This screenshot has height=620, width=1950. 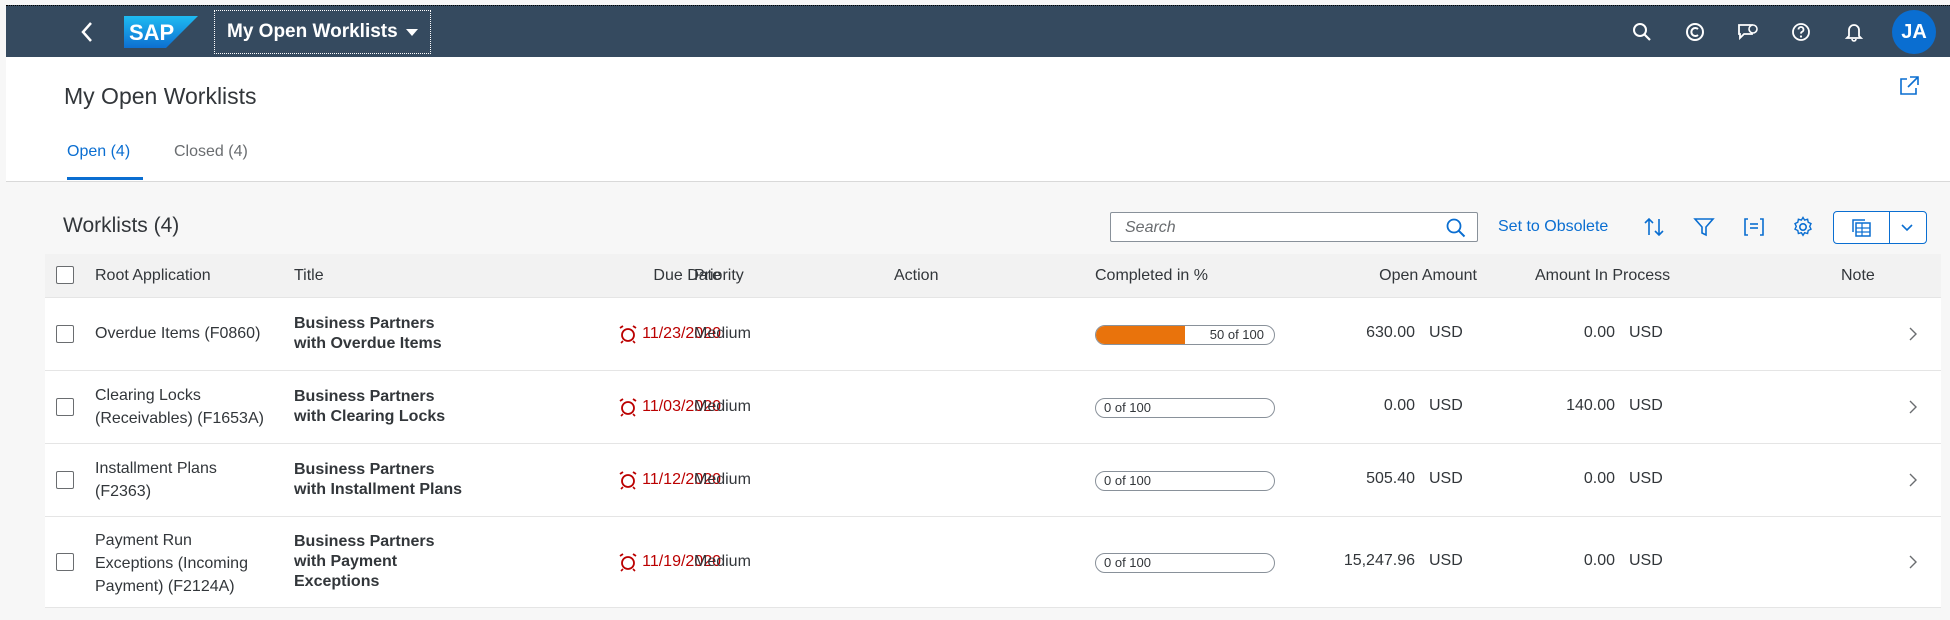 What do you see at coordinates (1854, 32) in the screenshot?
I see `notifications-icon` at bounding box center [1854, 32].